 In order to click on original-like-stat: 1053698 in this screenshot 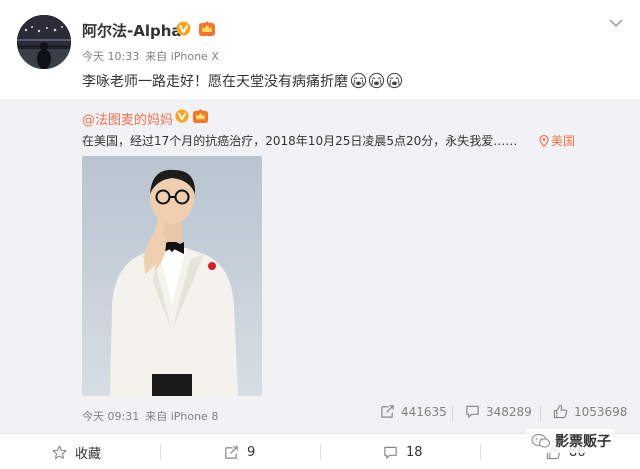, I will do `click(590, 411)`.